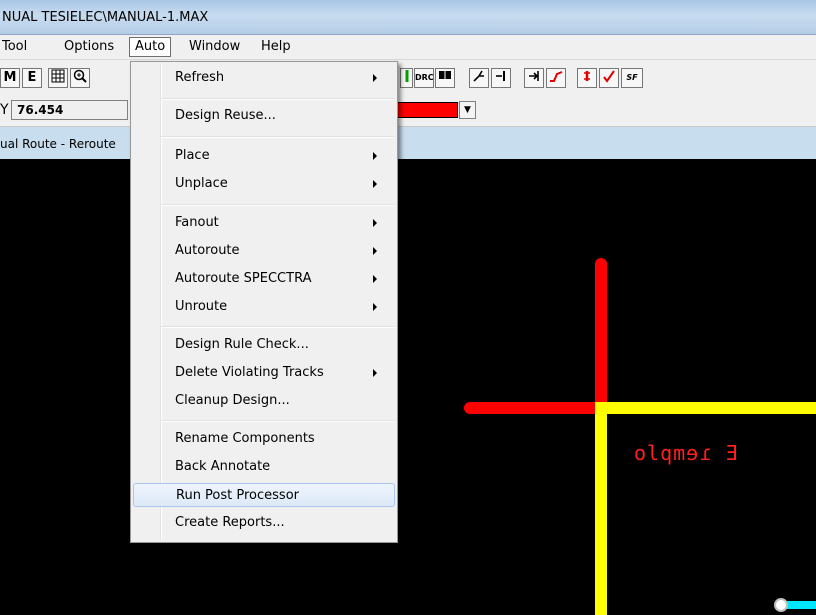  I want to click on menu-item-refresh: Refresh, so click(264, 78).